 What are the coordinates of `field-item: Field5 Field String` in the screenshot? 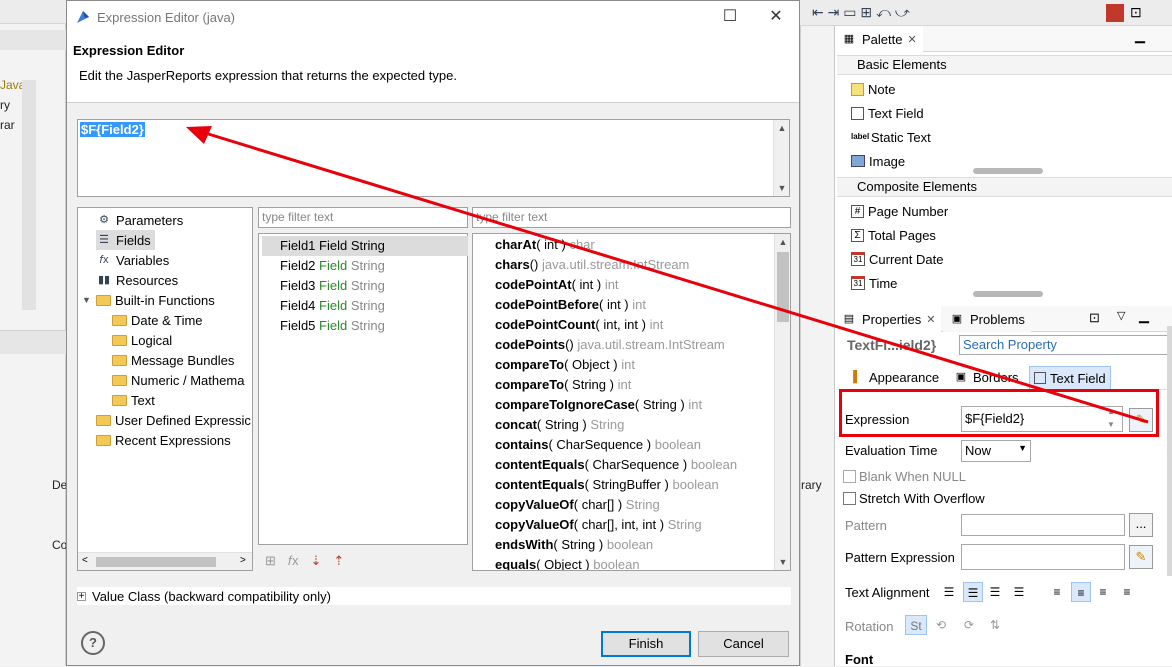 It's located at (365, 326).